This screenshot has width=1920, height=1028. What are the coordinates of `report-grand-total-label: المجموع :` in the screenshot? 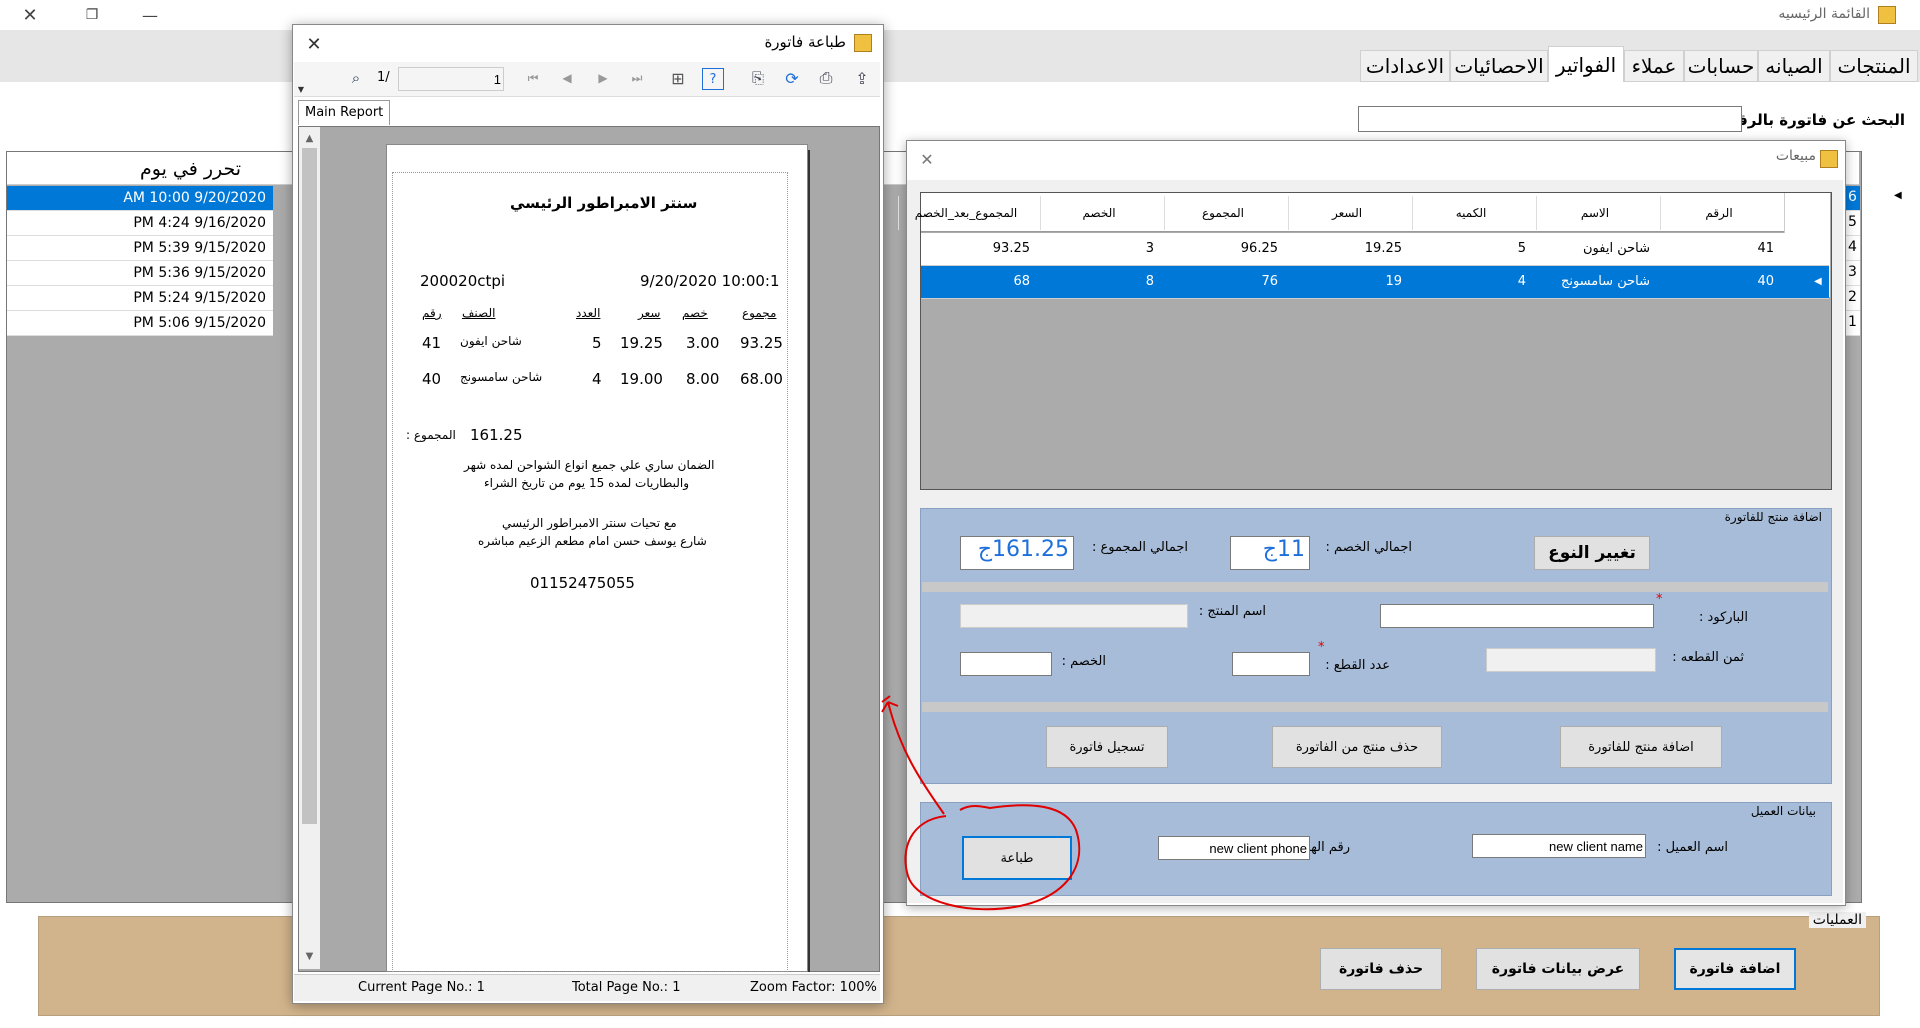 It's located at (431, 435).